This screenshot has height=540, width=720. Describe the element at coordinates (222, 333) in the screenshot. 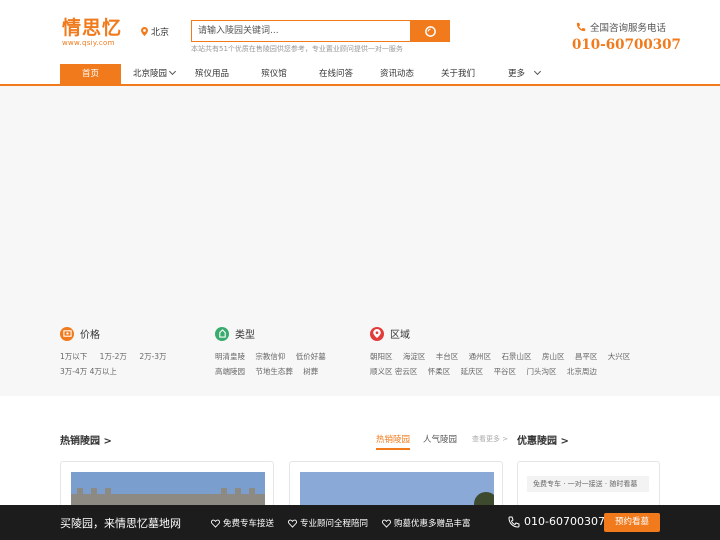

I see `type-icon` at that location.